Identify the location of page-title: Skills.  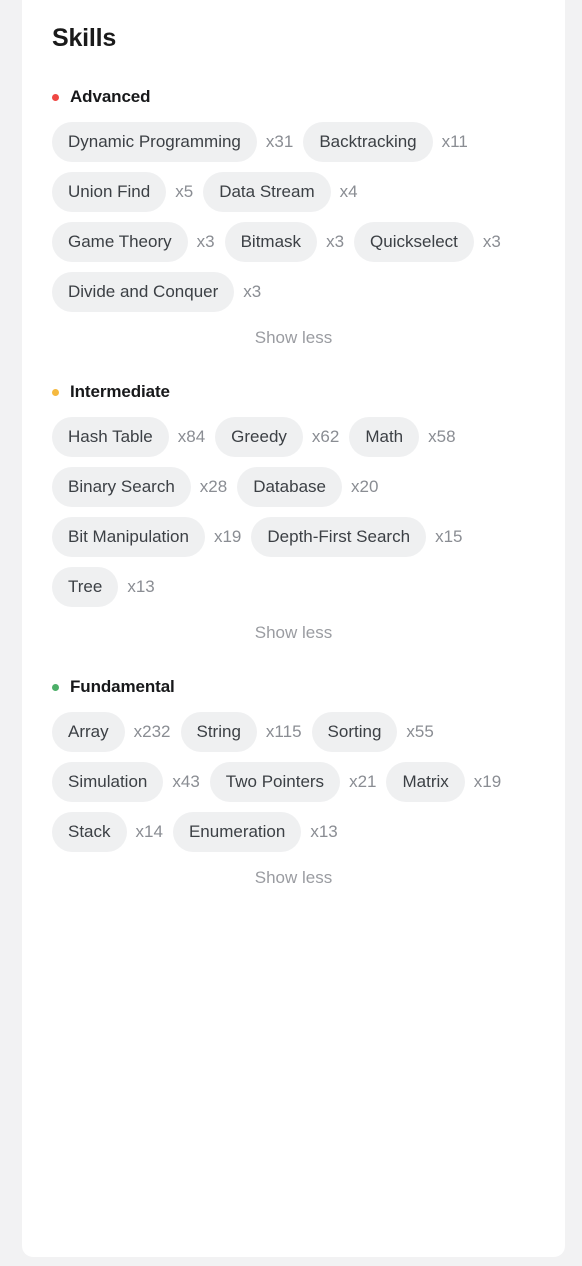
(84, 38).